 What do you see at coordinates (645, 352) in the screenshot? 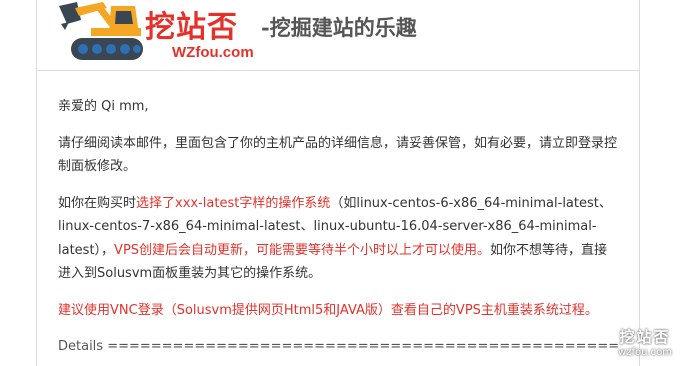
I see `watermark-en: wzfou.com` at bounding box center [645, 352].